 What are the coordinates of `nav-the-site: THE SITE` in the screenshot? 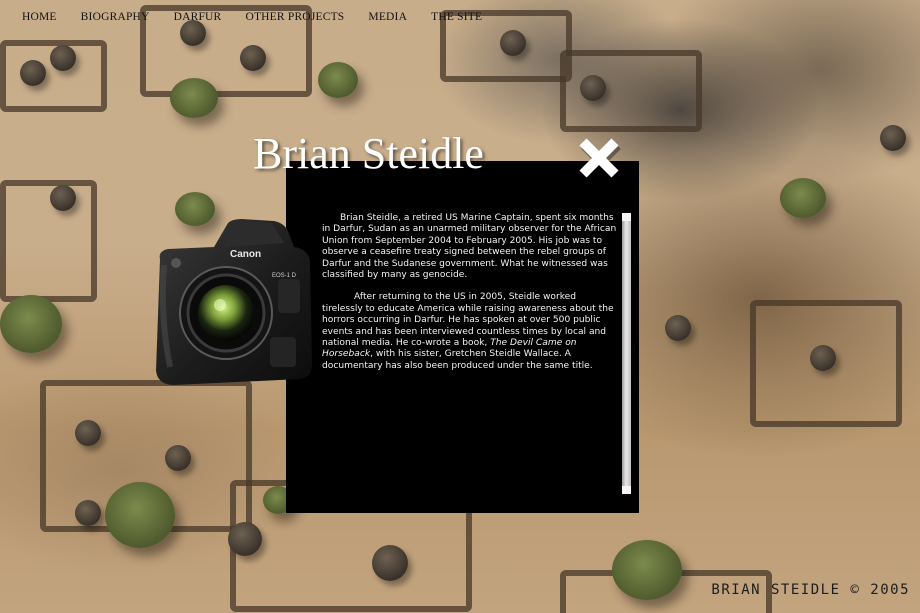 It's located at (456, 17).